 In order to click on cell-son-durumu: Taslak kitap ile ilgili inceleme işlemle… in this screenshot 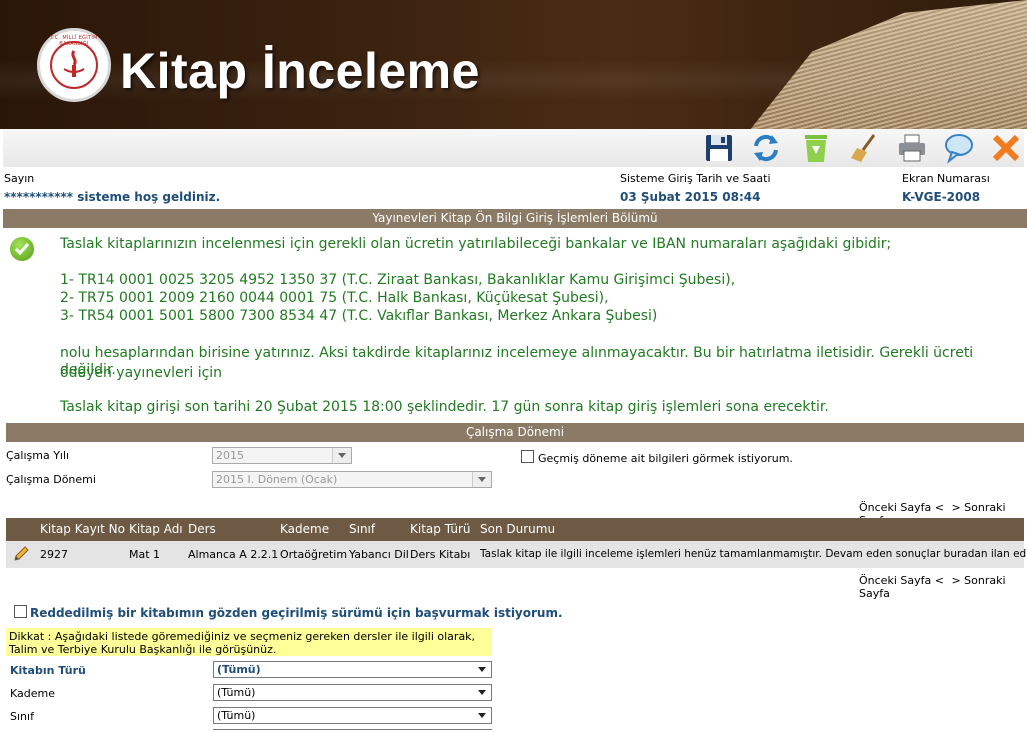, I will do `click(753, 554)`.